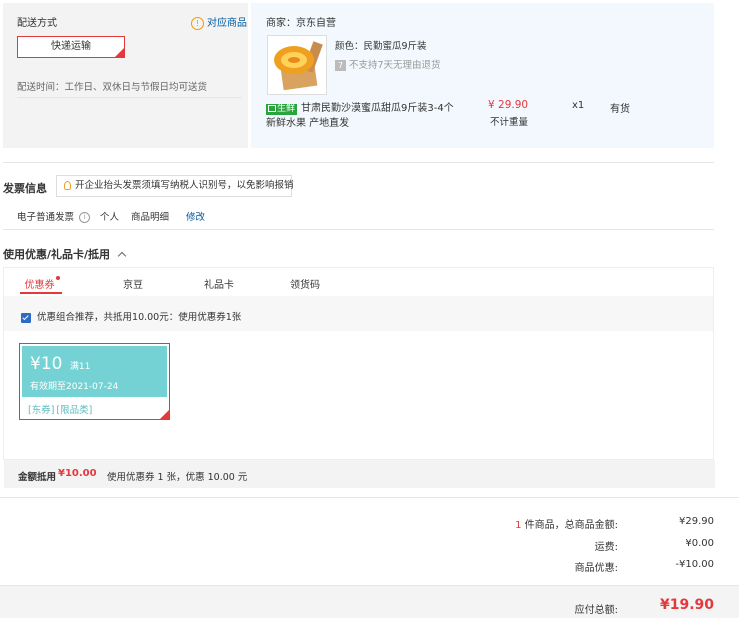 Image resolution: width=739 pixels, height=618 pixels. What do you see at coordinates (46, 217) in the screenshot?
I see `invoice-type-label: 电子普通发票` at bounding box center [46, 217].